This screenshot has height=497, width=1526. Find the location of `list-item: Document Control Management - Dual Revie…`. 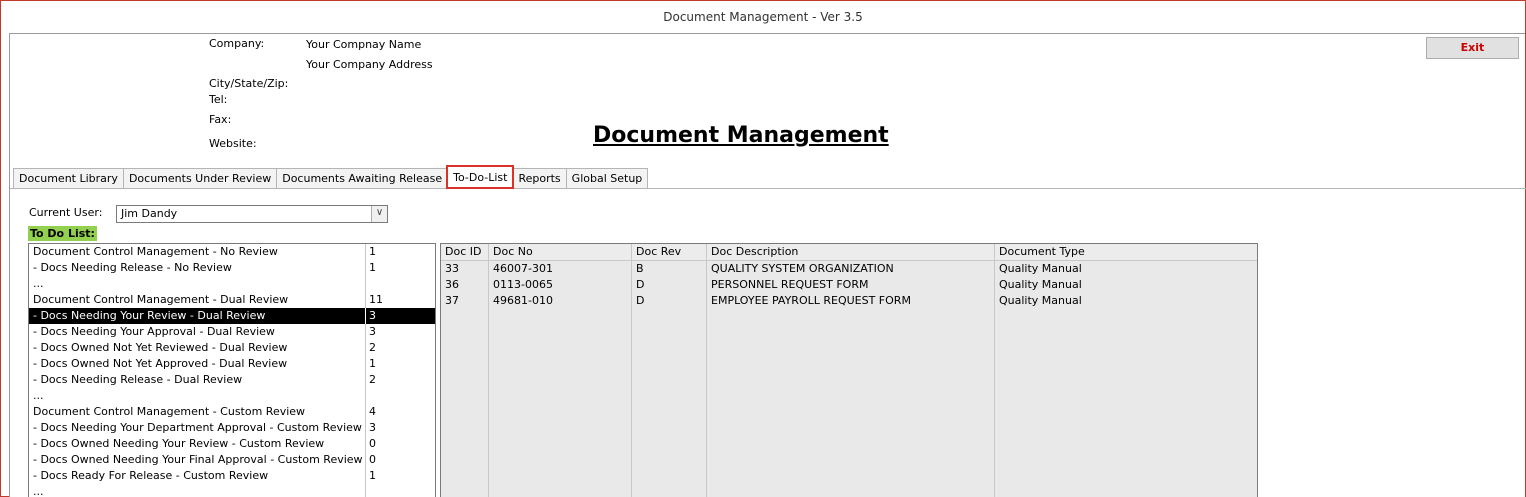

list-item: Document Control Management - Dual Revie… is located at coordinates (232, 300).